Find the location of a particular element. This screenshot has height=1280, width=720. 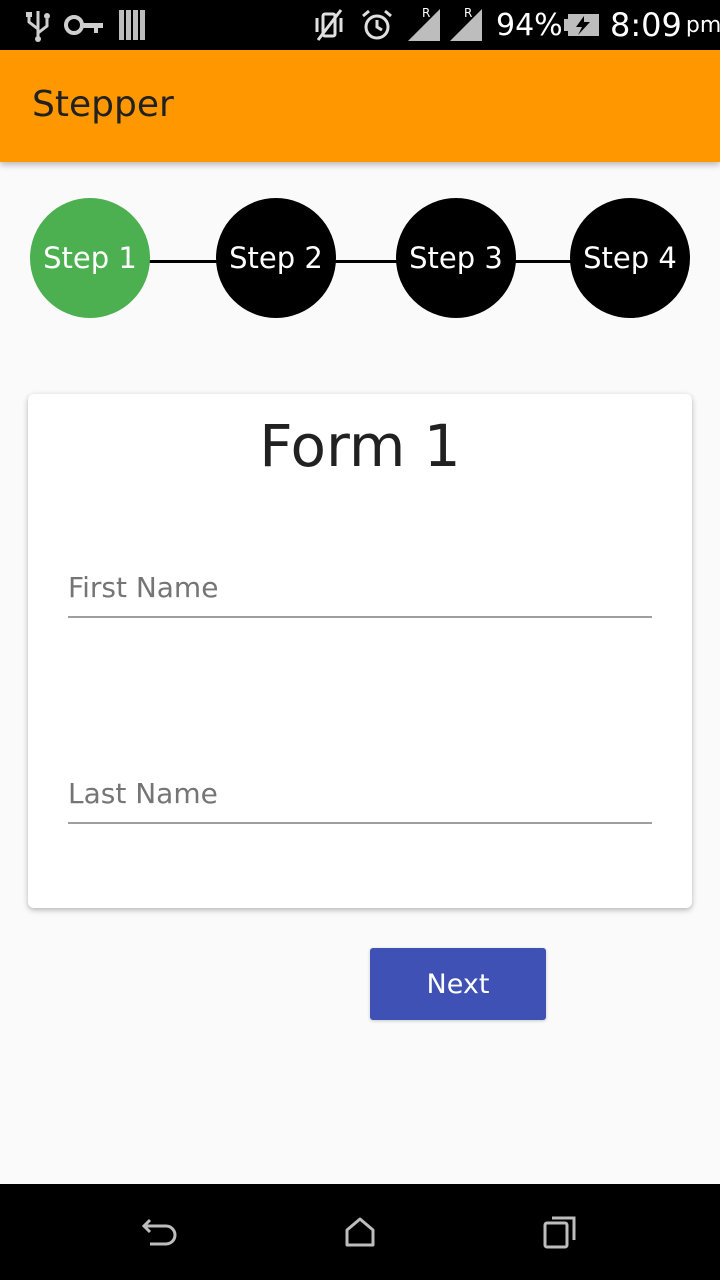

step-label: Step 2 is located at coordinates (276, 258).